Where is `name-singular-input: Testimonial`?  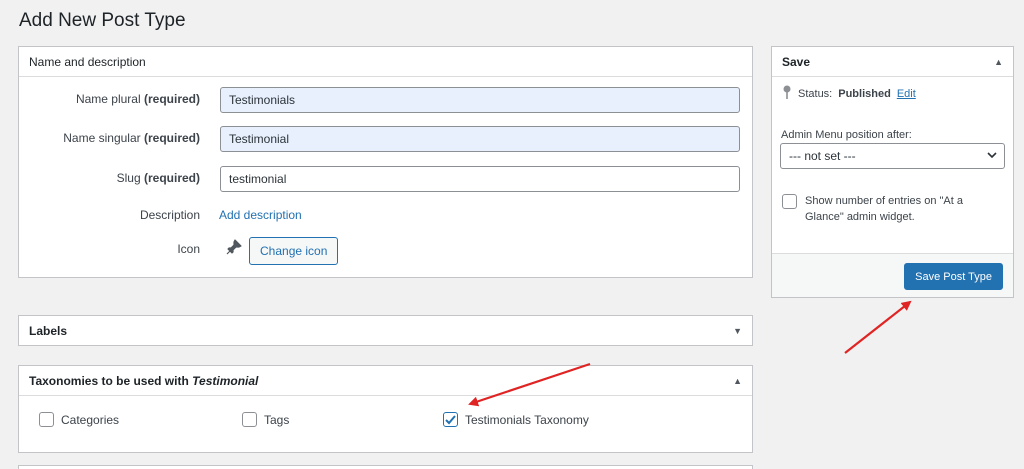 name-singular-input: Testimonial is located at coordinates (480, 139).